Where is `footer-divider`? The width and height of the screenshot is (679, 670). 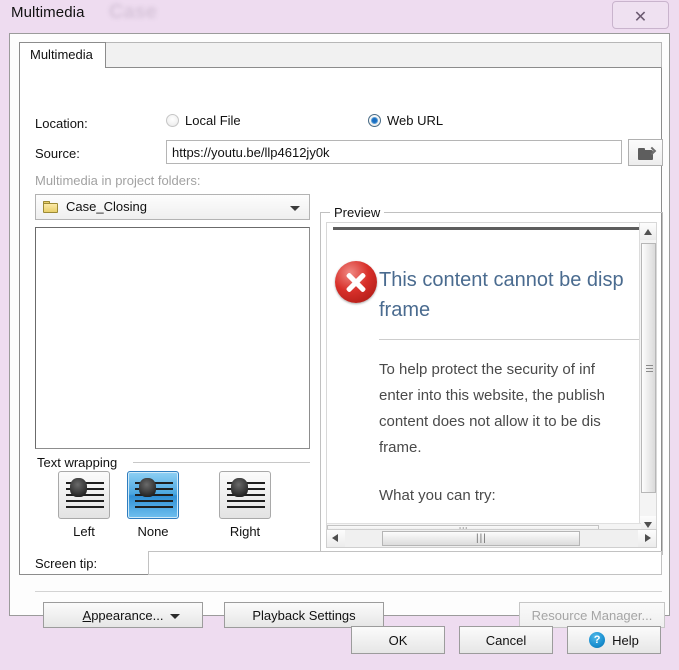
footer-divider is located at coordinates (348, 591).